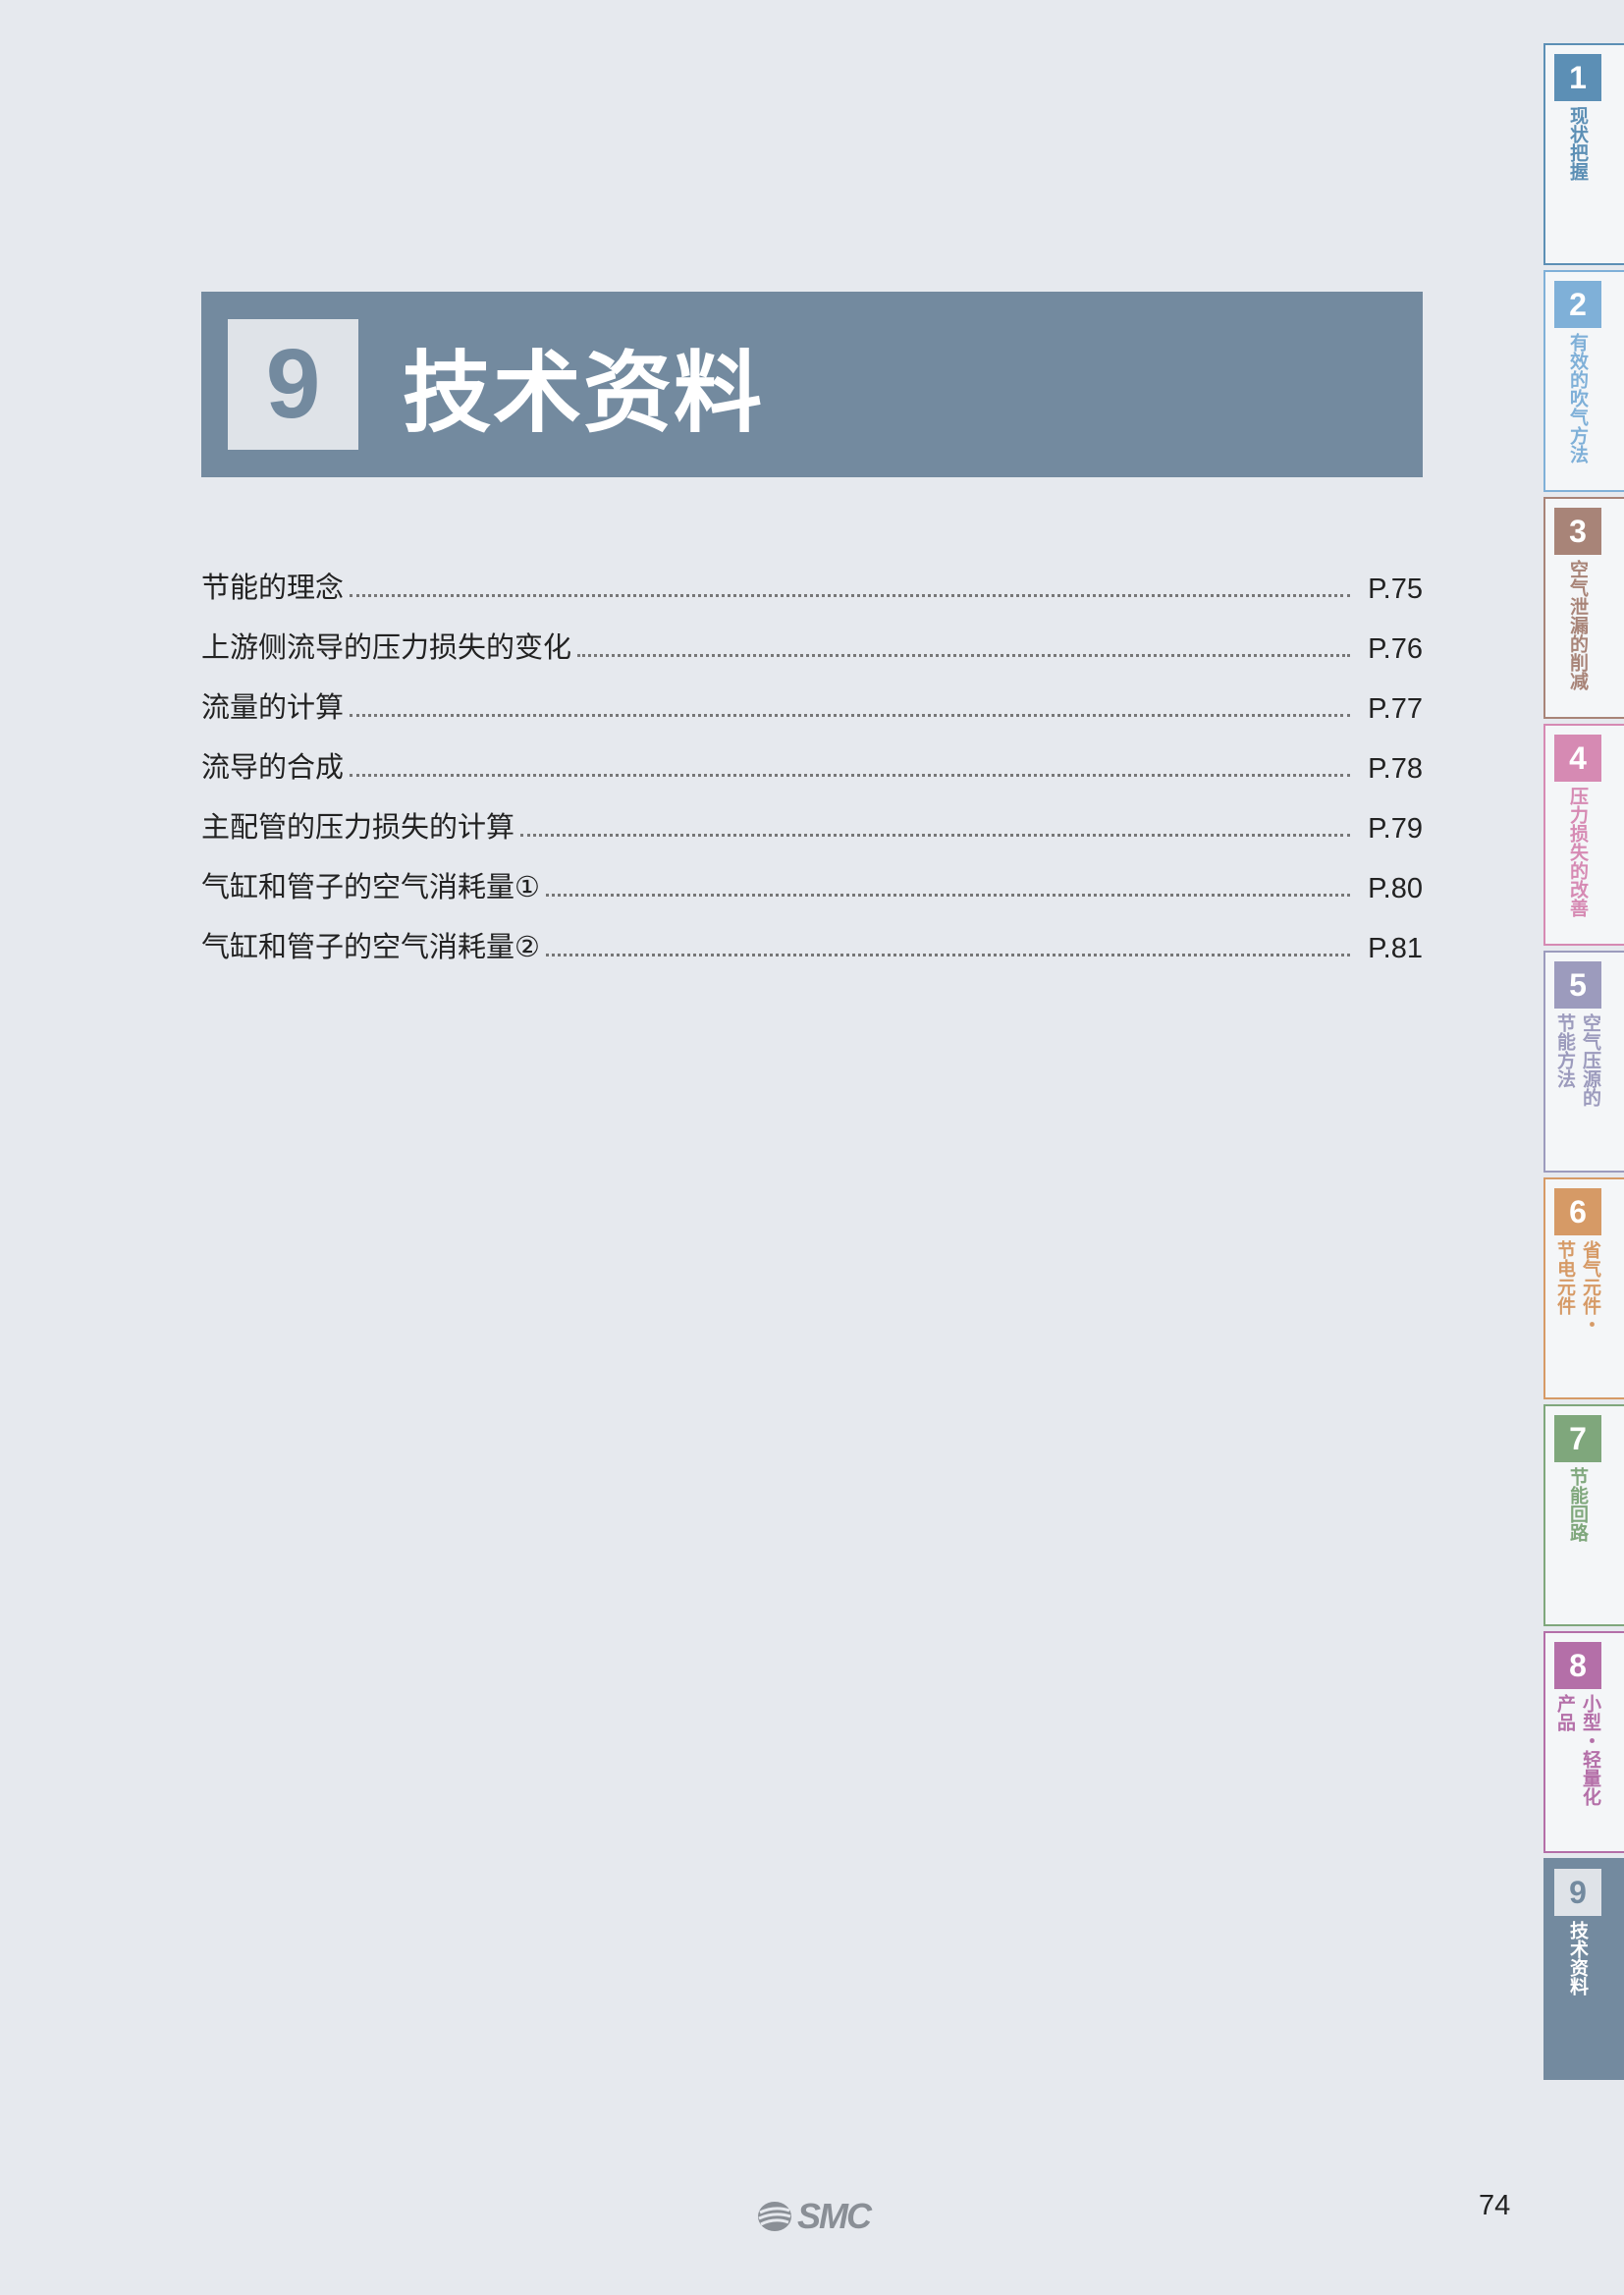 Image resolution: width=1624 pixels, height=2295 pixels. I want to click on toc-entry: 气缸和管子的空气消耗量② P.81, so click(812, 935).